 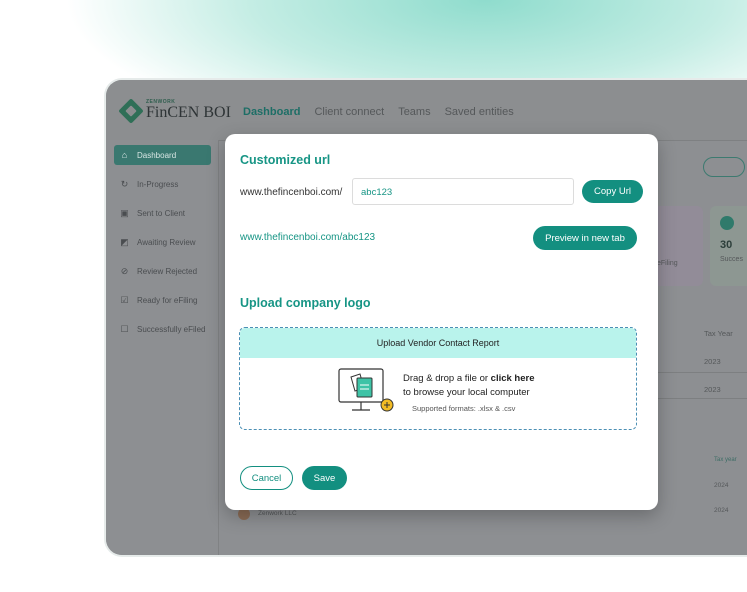 What do you see at coordinates (727, 223) in the screenshot?
I see `user-icon` at bounding box center [727, 223].